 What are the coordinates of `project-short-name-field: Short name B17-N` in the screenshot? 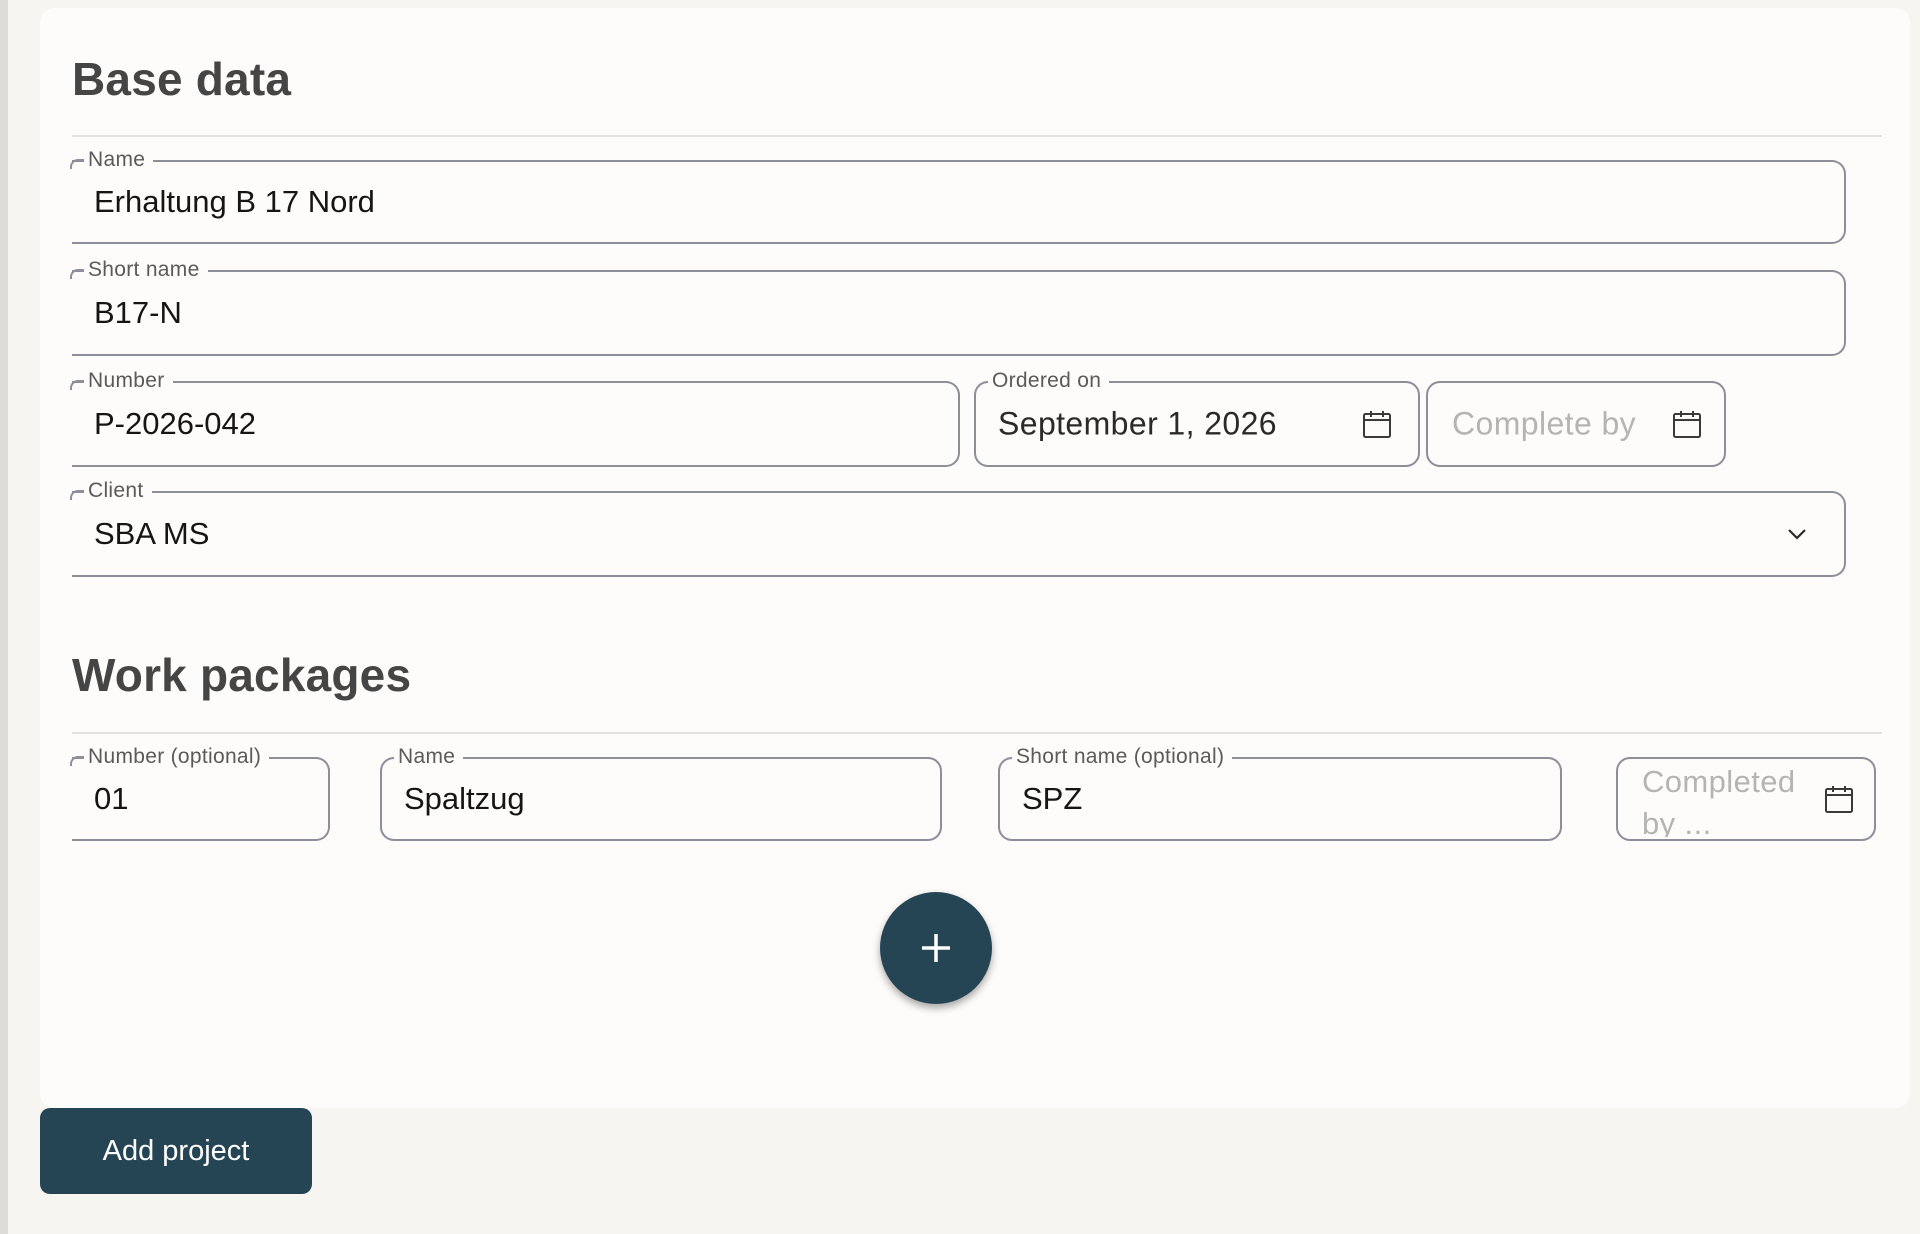 It's located at (958, 306).